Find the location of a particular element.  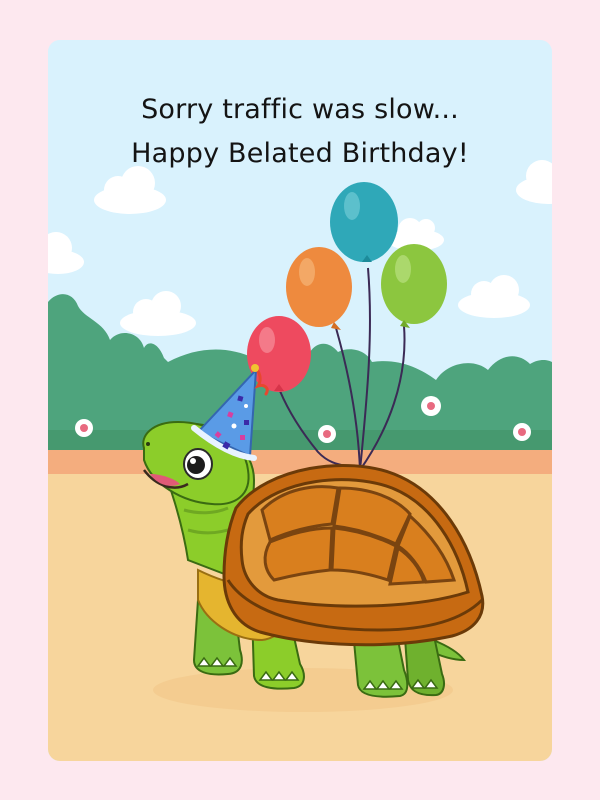

balloon-teal is located at coordinates (364, 222).